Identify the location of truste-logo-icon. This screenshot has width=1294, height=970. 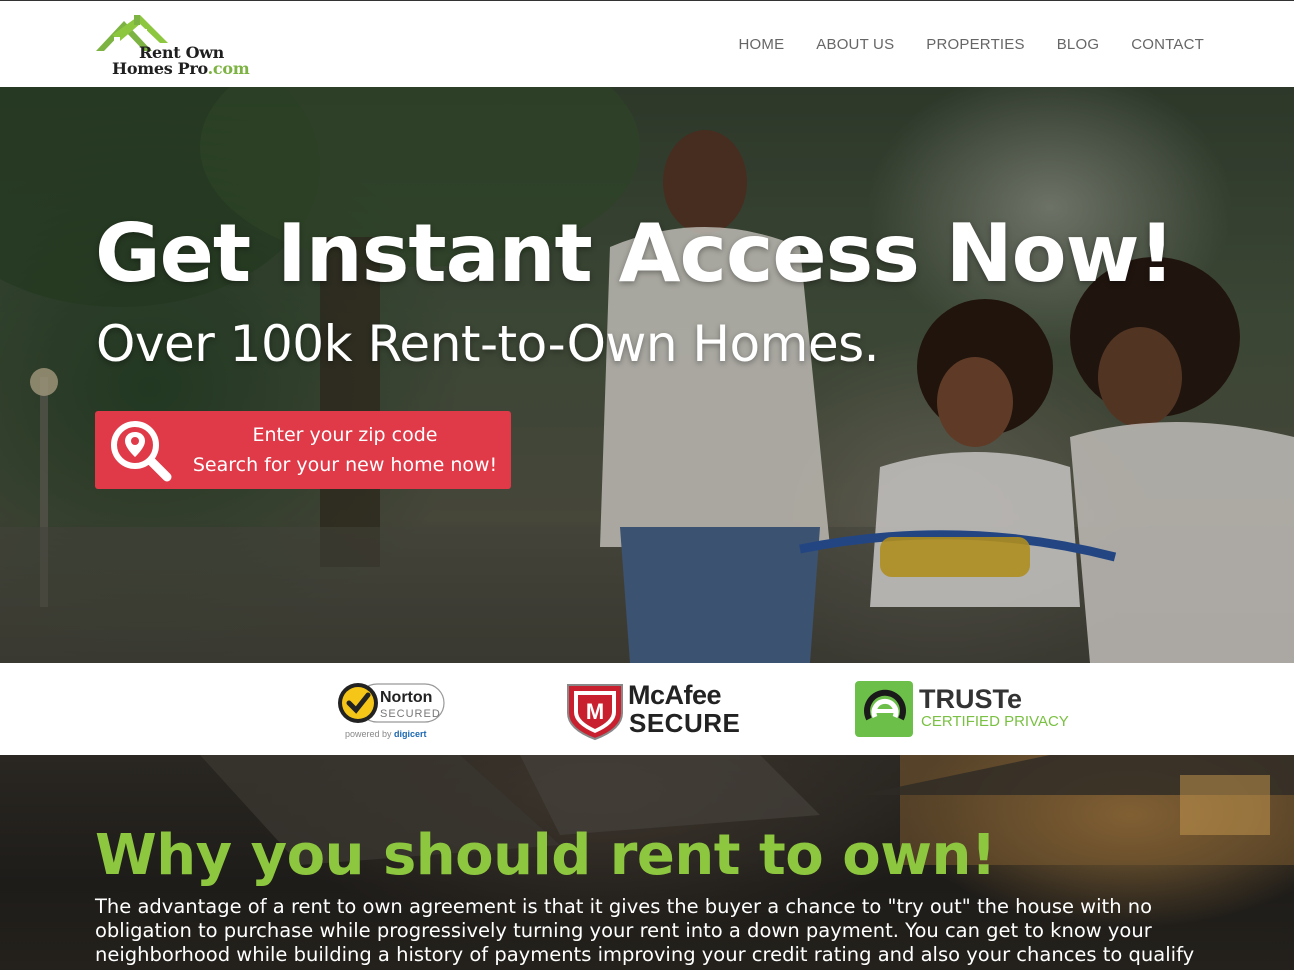
(884, 709).